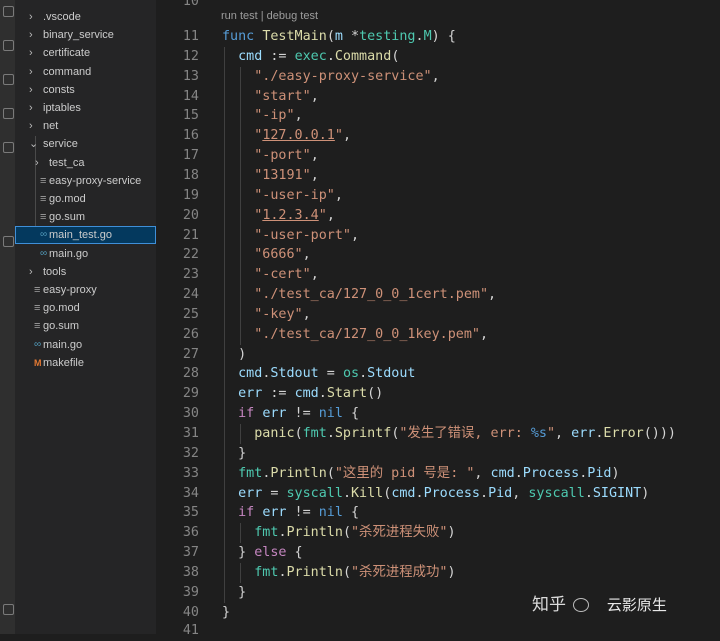  I want to click on tree-item-label: command, so click(67, 71).